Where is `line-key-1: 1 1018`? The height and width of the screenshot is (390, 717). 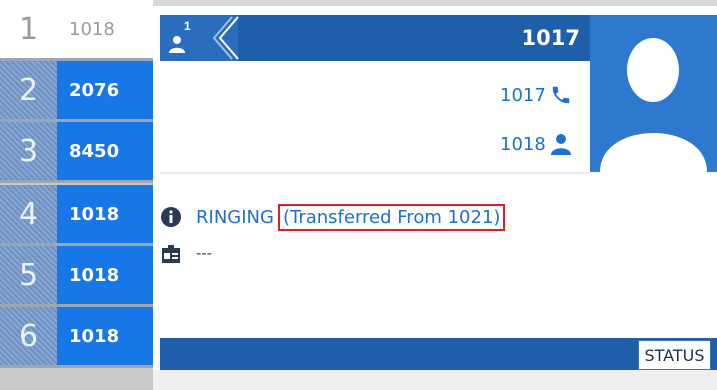
line-key-1: 1 1018 is located at coordinates (76, 29).